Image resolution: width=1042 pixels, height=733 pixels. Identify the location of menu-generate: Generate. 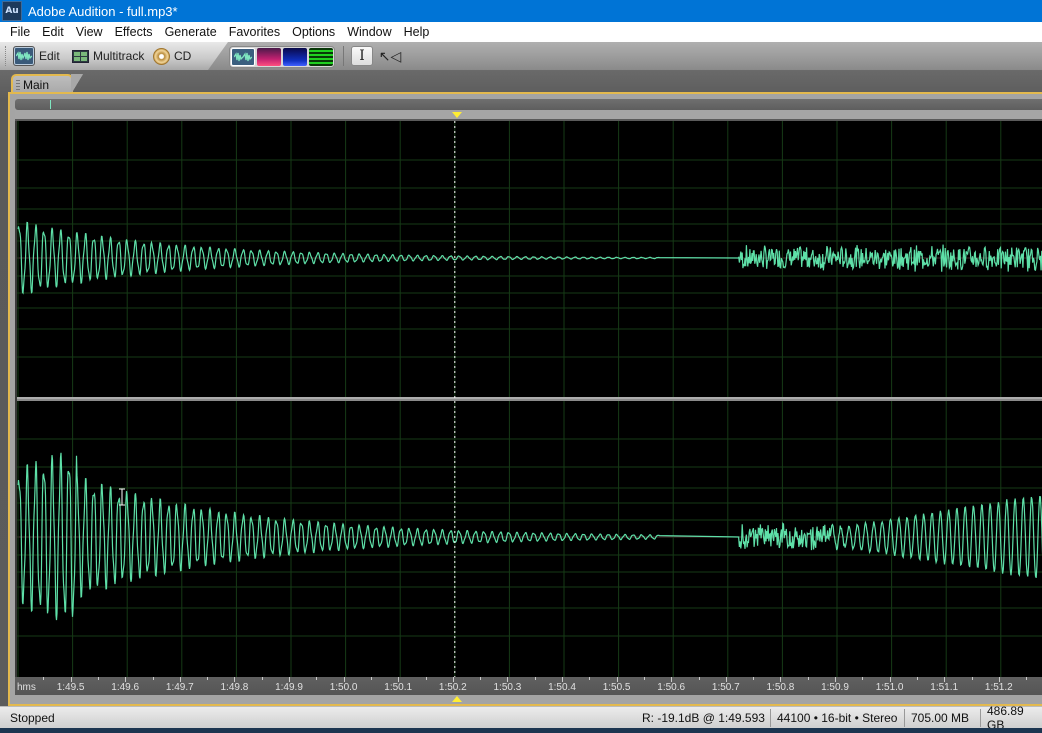
(191, 32).